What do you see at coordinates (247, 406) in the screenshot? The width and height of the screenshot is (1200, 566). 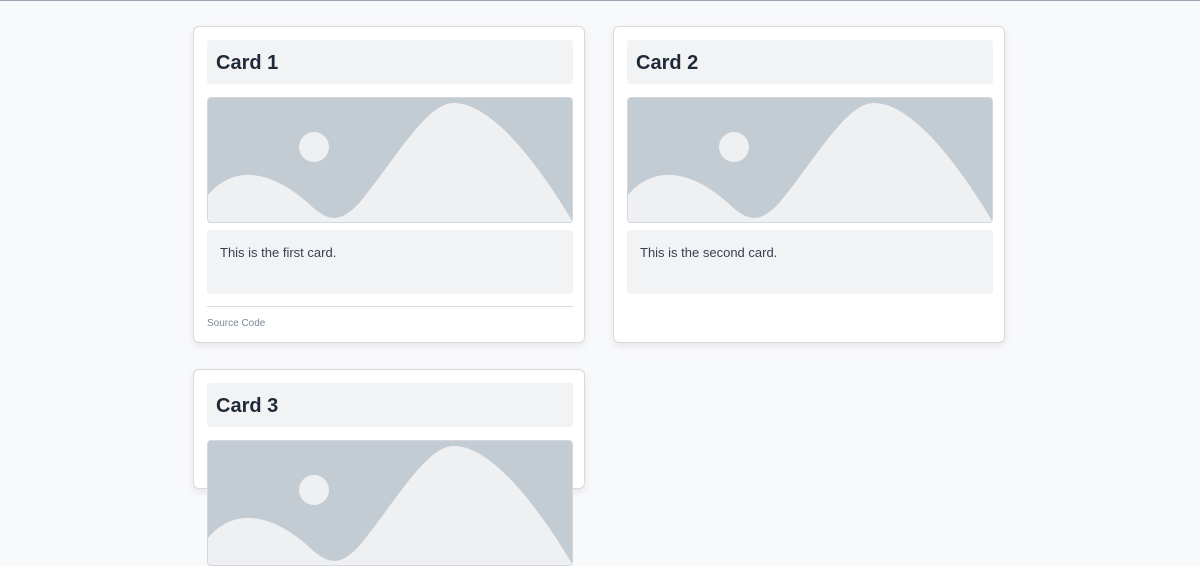 I see `card-title: Card 3` at bounding box center [247, 406].